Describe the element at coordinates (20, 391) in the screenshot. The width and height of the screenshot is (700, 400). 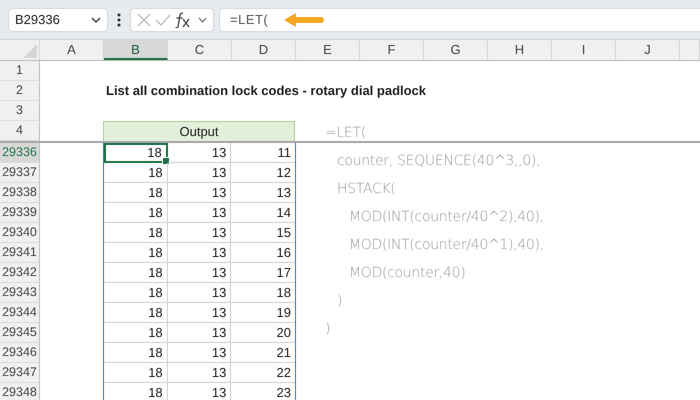
I see `row-header: 29348` at that location.